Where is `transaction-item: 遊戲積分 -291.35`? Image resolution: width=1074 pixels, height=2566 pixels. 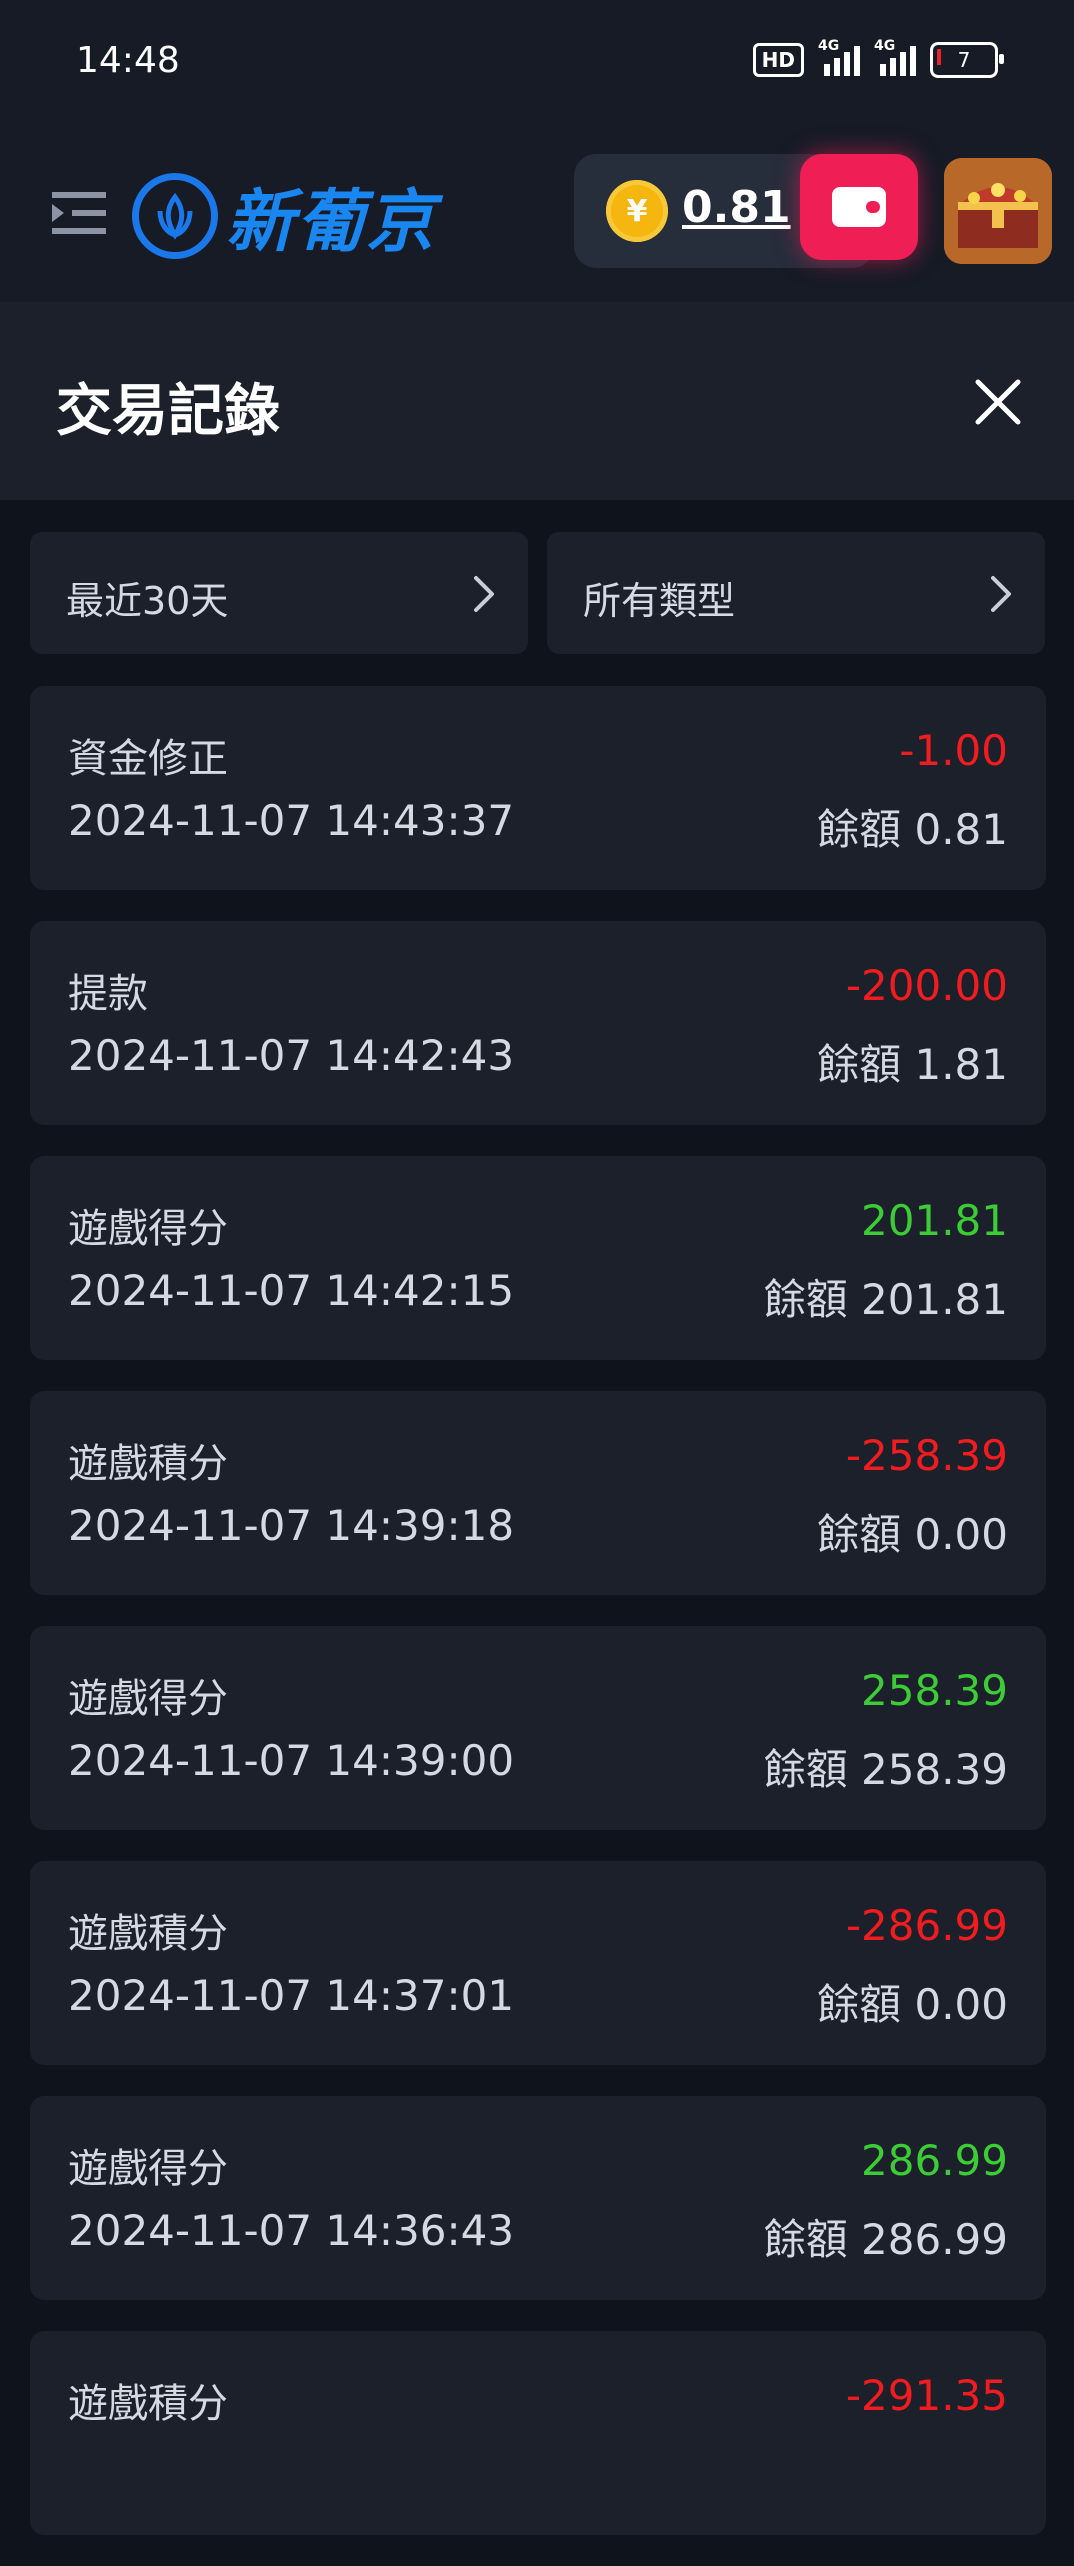
transaction-item: 遊戲積分 -291.35 is located at coordinates (538, 2433).